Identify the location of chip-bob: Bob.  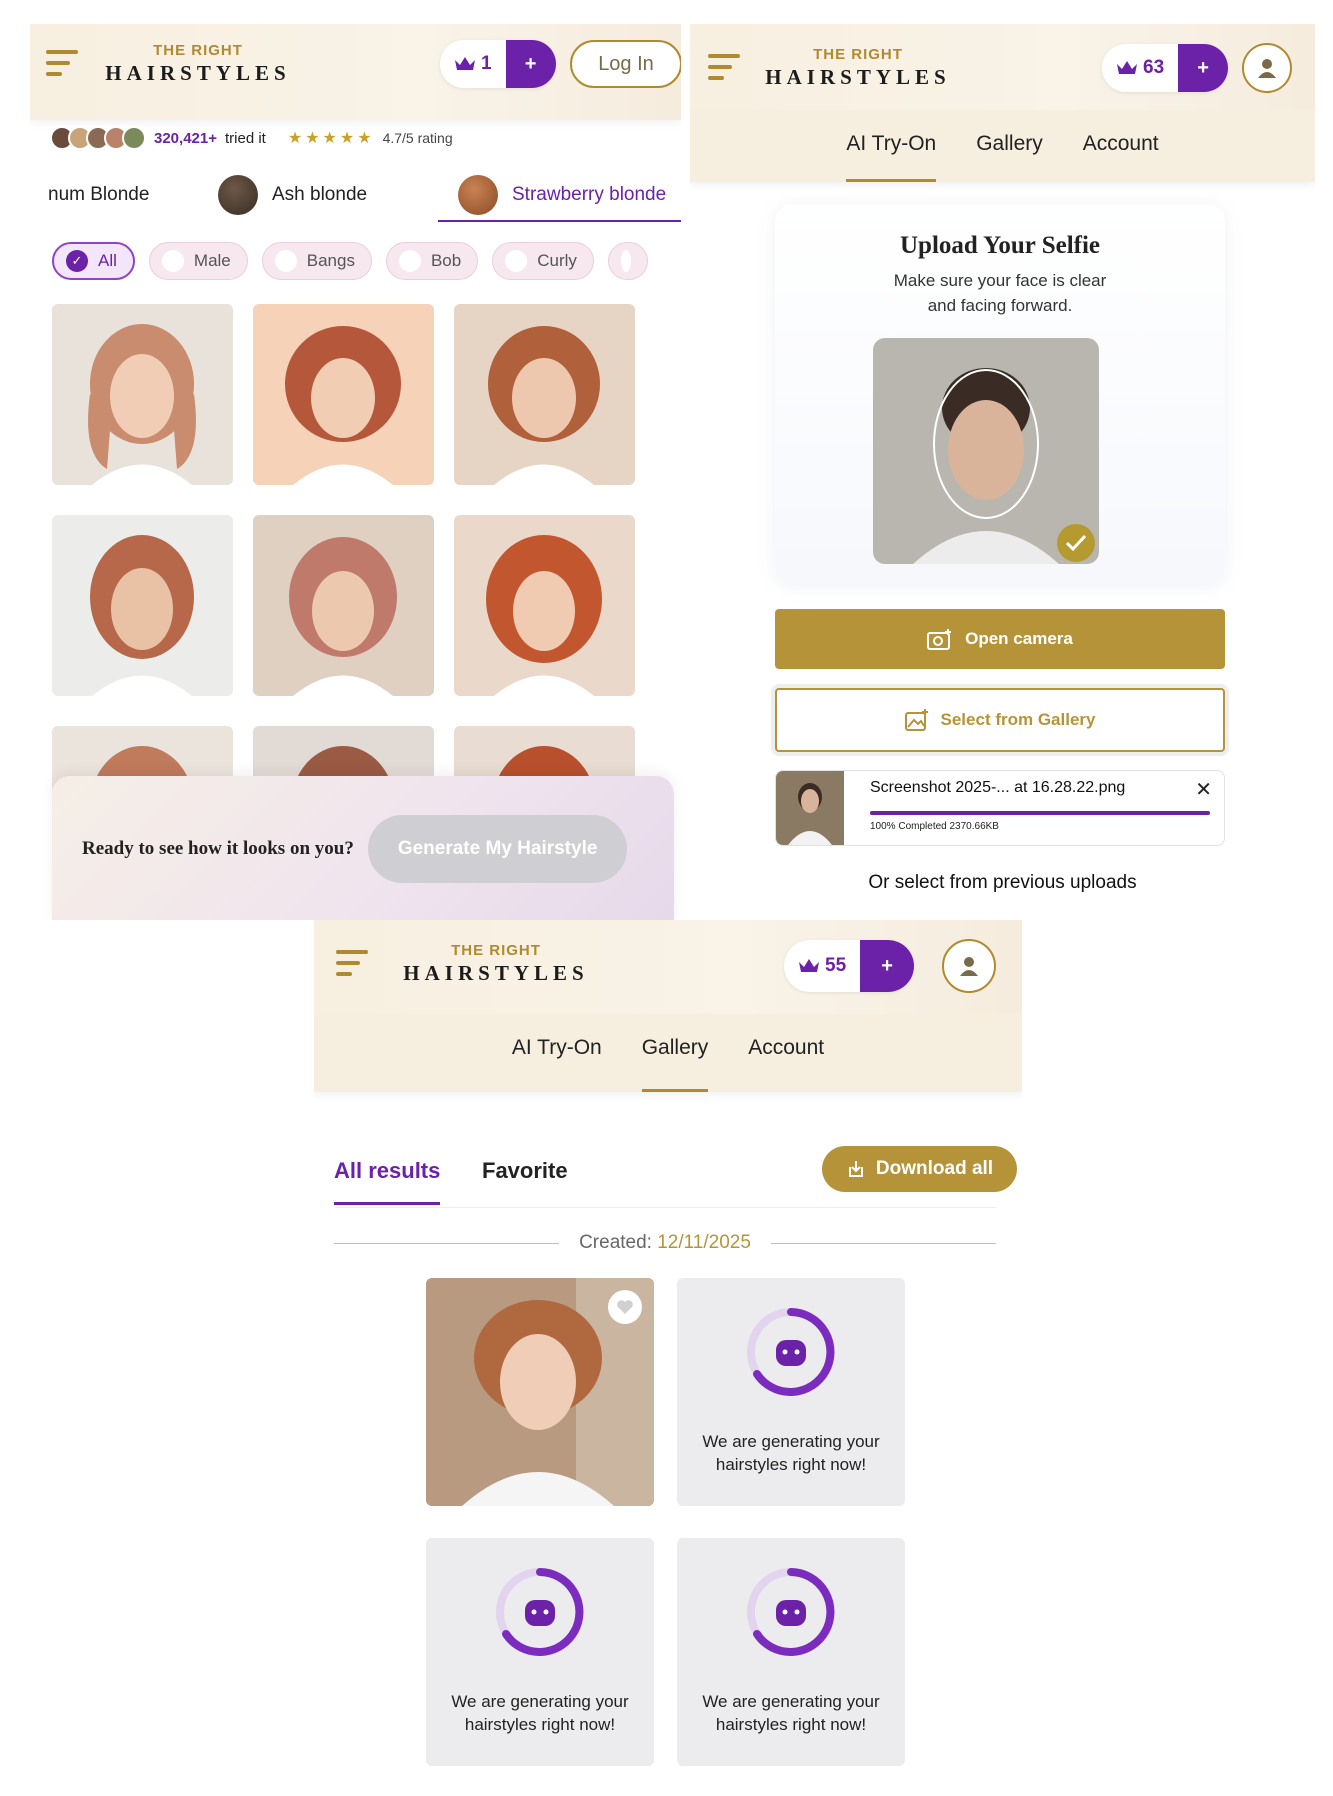
(432, 261).